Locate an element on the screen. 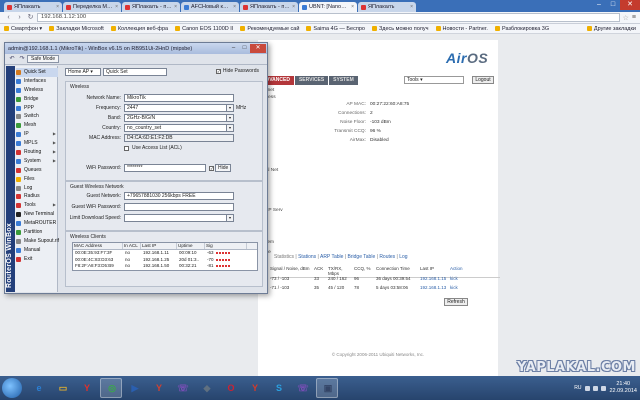  chrome-taskbar-icon: ◎ is located at coordinates (111, 388).